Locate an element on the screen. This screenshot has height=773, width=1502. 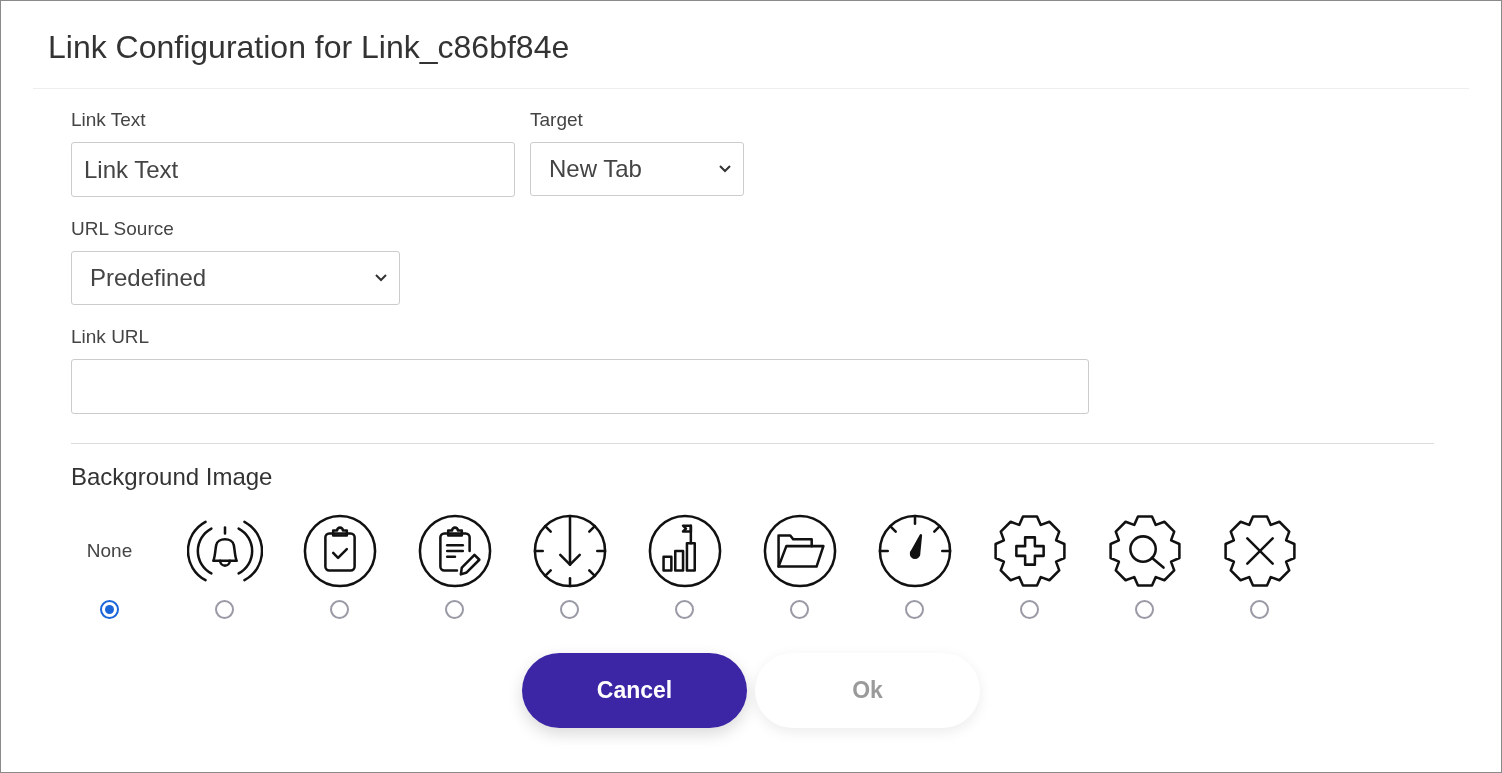
section-heading: Background Image is located at coordinates (172, 477).